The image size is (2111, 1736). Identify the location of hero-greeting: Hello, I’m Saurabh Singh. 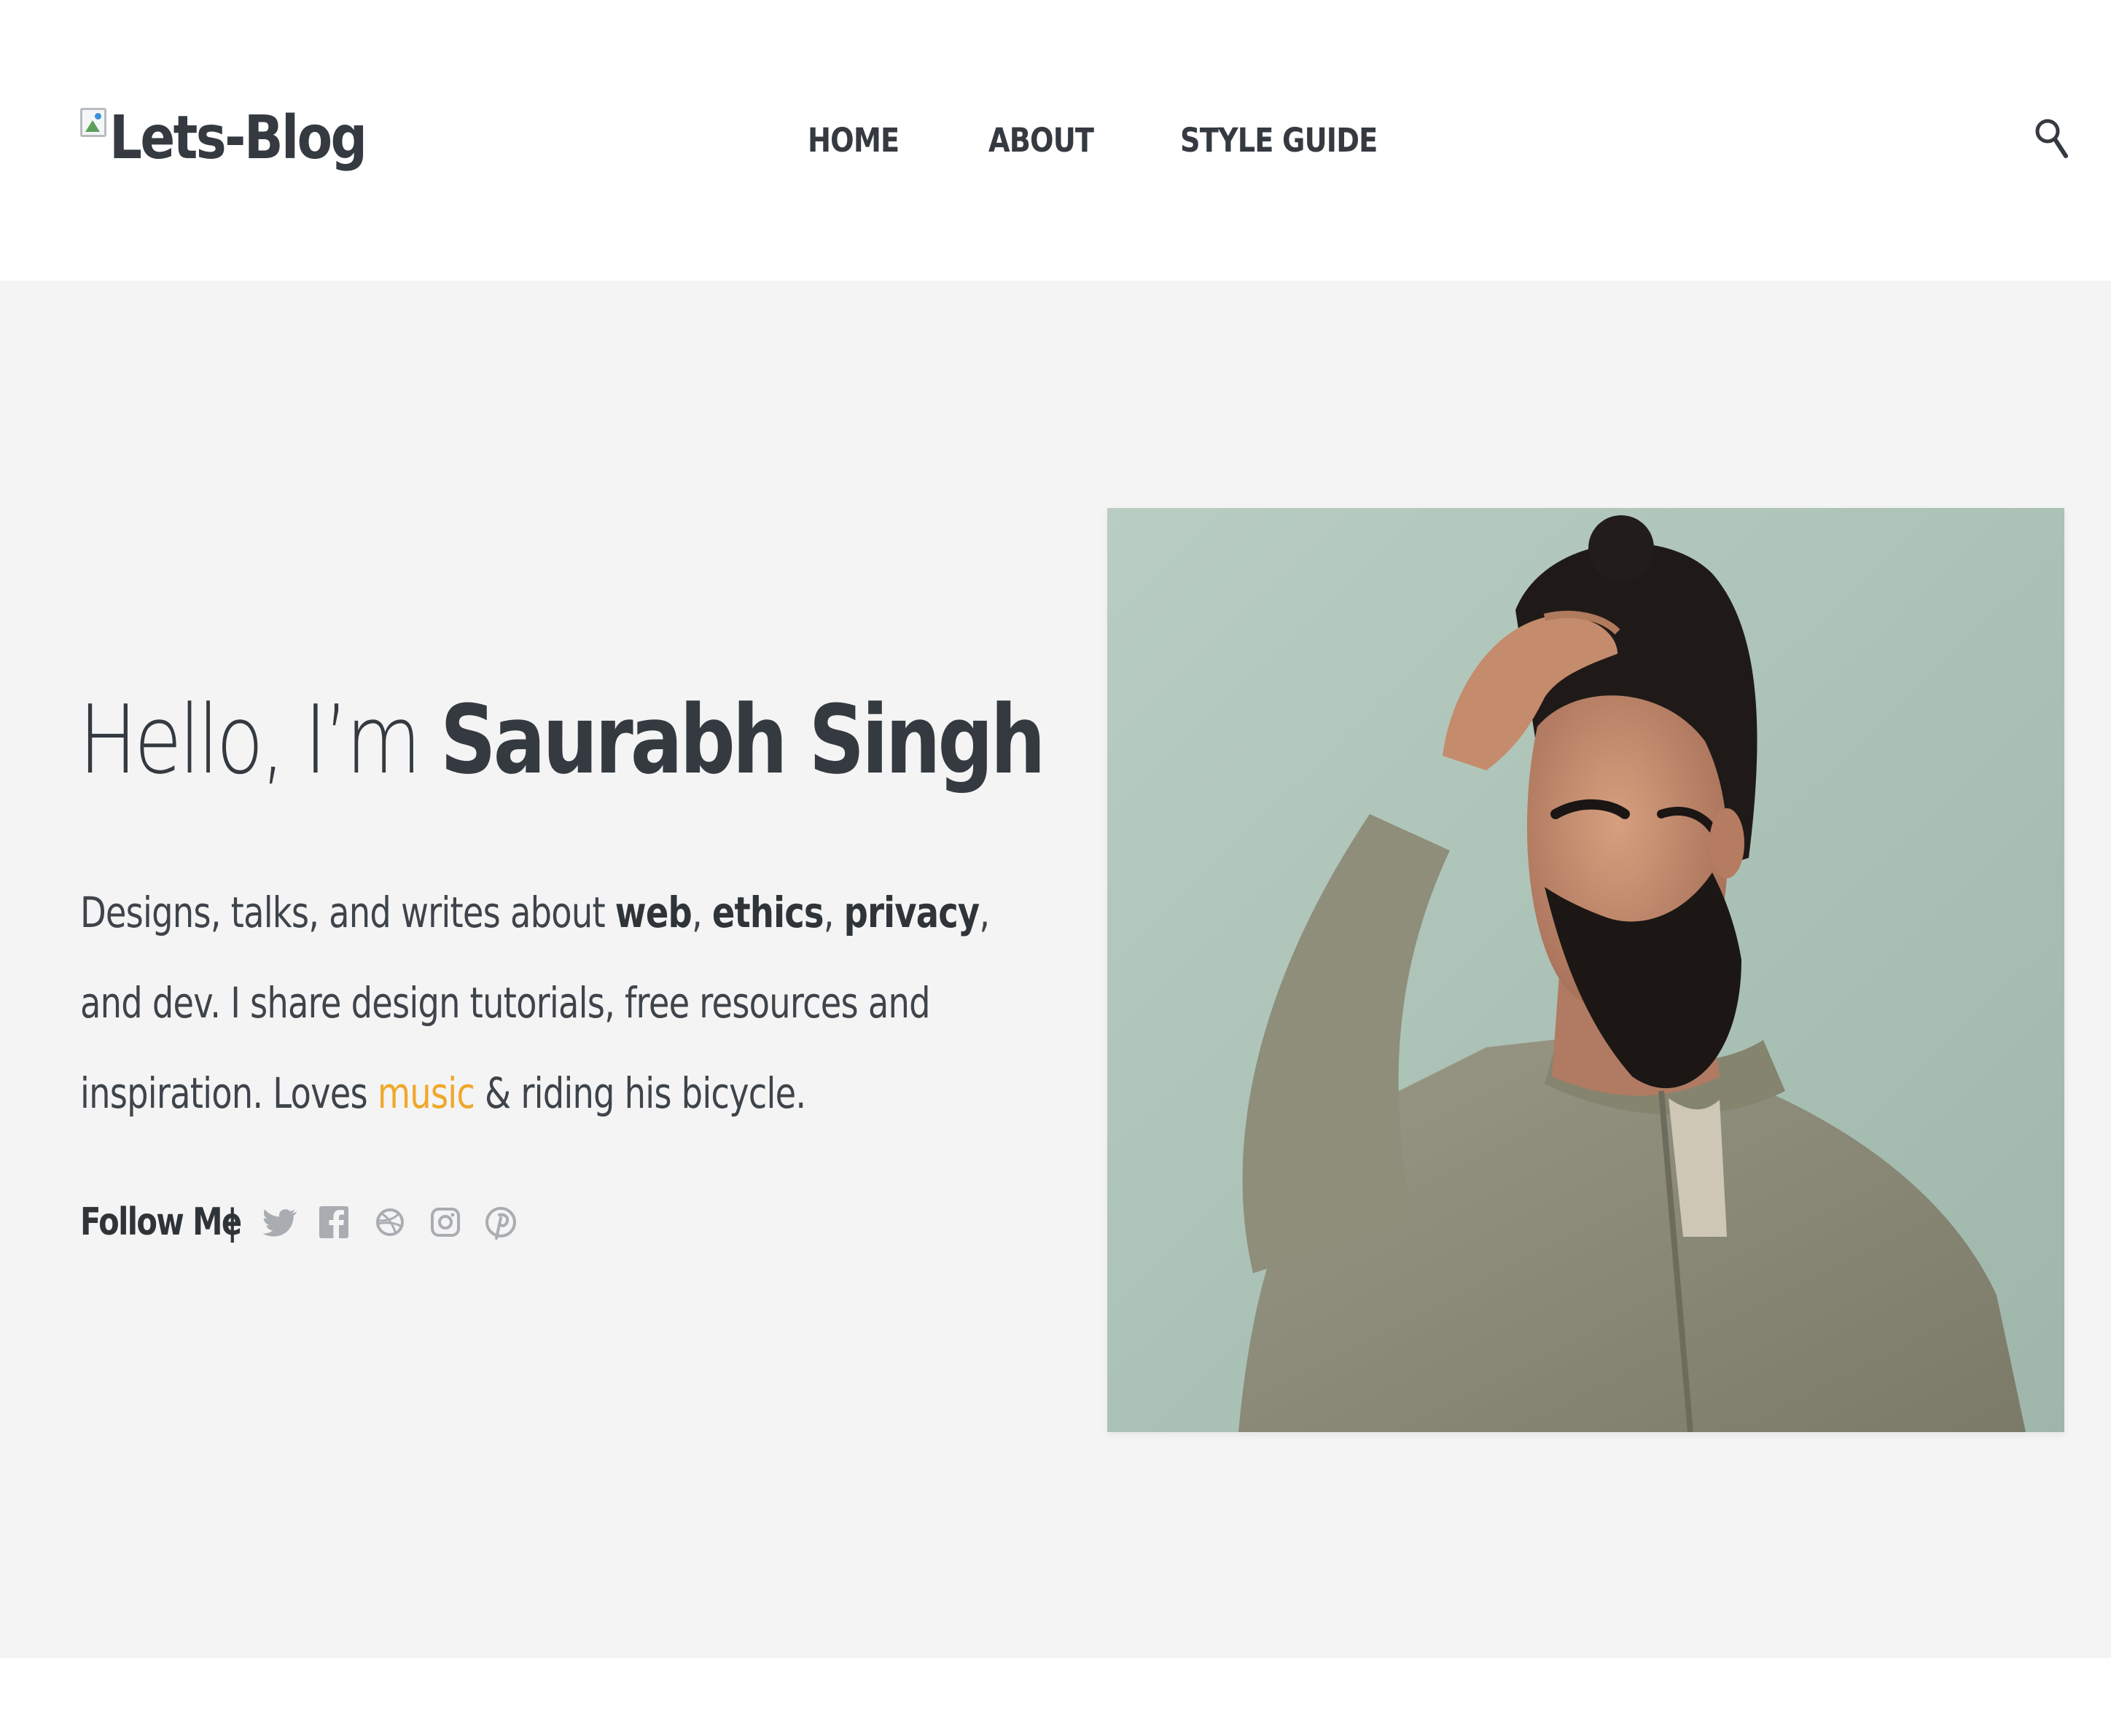
(562, 739).